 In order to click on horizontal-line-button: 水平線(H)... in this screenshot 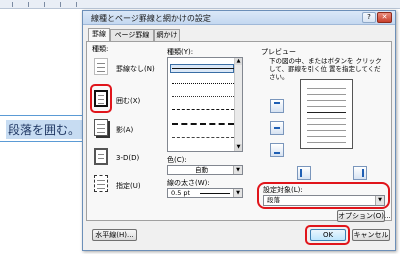, I will do `click(114, 235)`.